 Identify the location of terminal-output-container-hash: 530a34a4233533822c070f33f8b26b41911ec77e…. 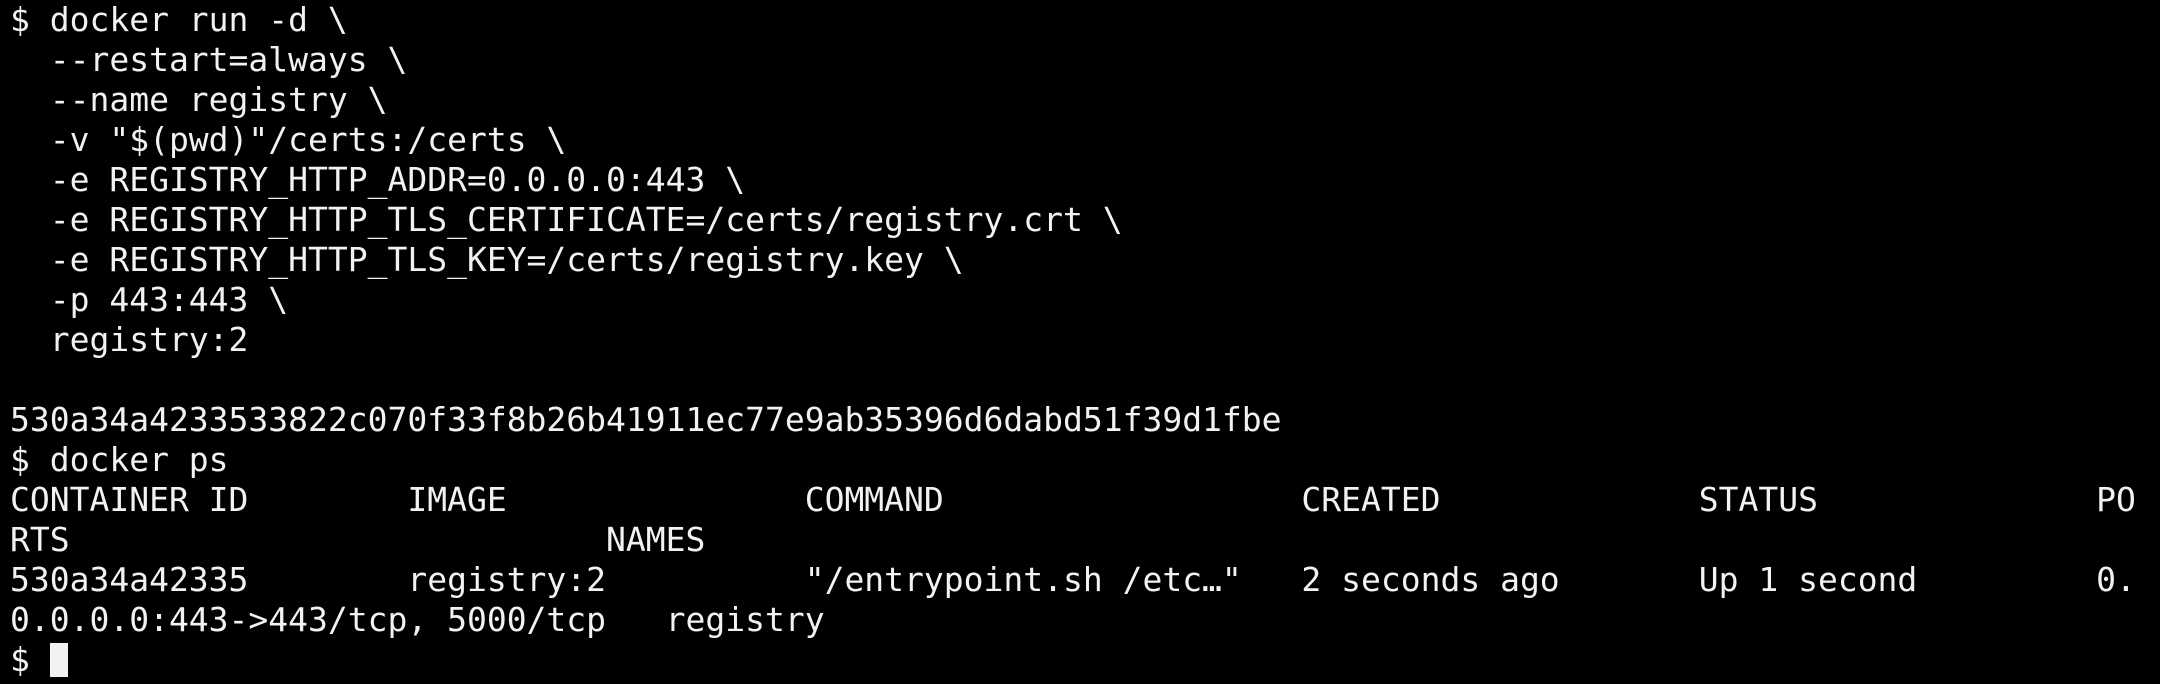
(646, 419).